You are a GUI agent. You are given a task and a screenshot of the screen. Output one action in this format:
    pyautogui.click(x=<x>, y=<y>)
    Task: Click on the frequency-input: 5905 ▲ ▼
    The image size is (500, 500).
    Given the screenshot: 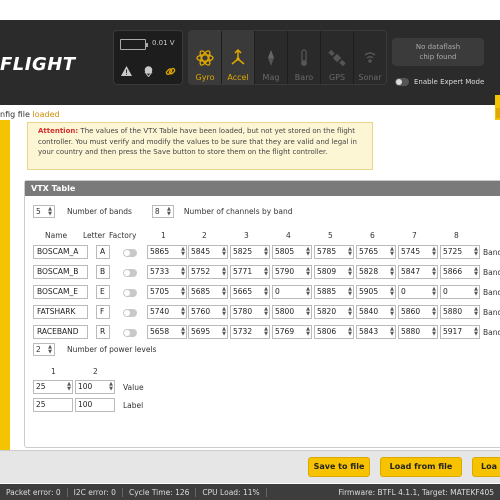 What is the action you would take?
    pyautogui.click(x=376, y=292)
    